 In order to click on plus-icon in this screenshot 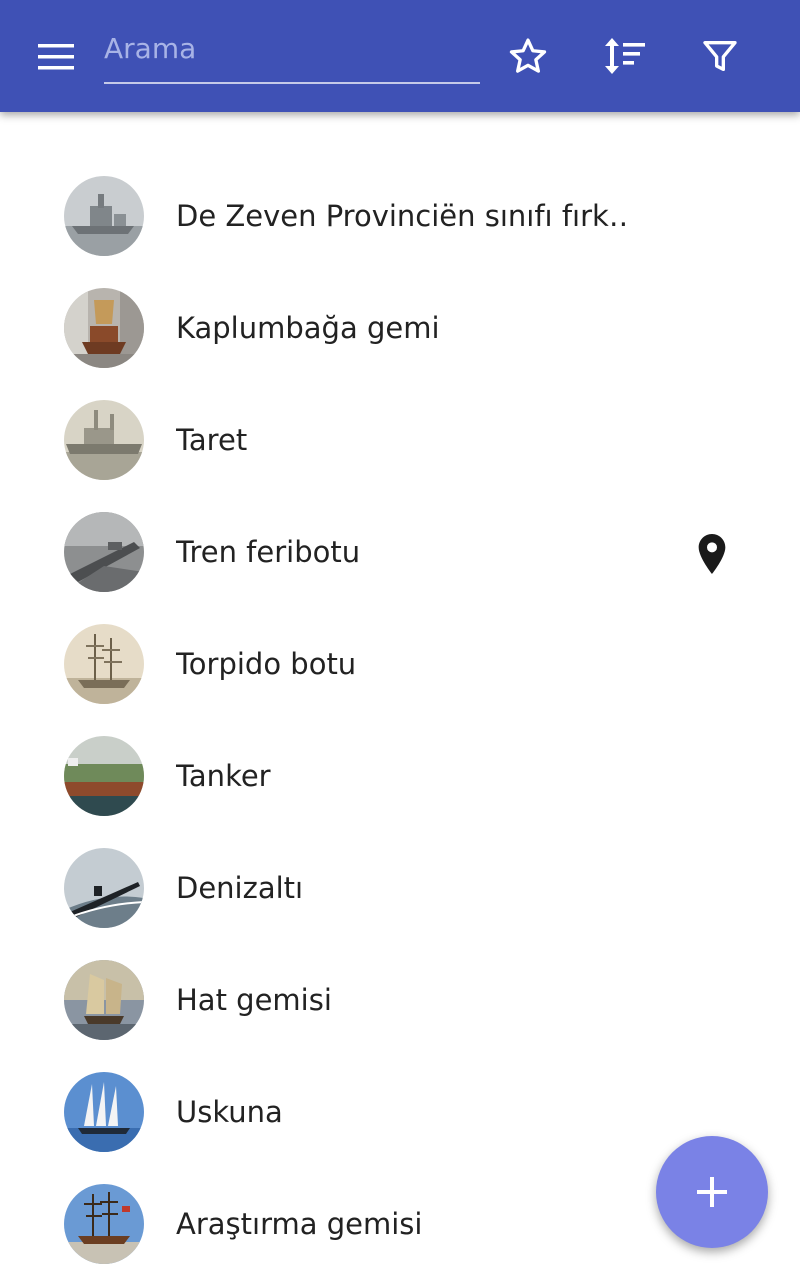, I will do `click(712, 1192)`.